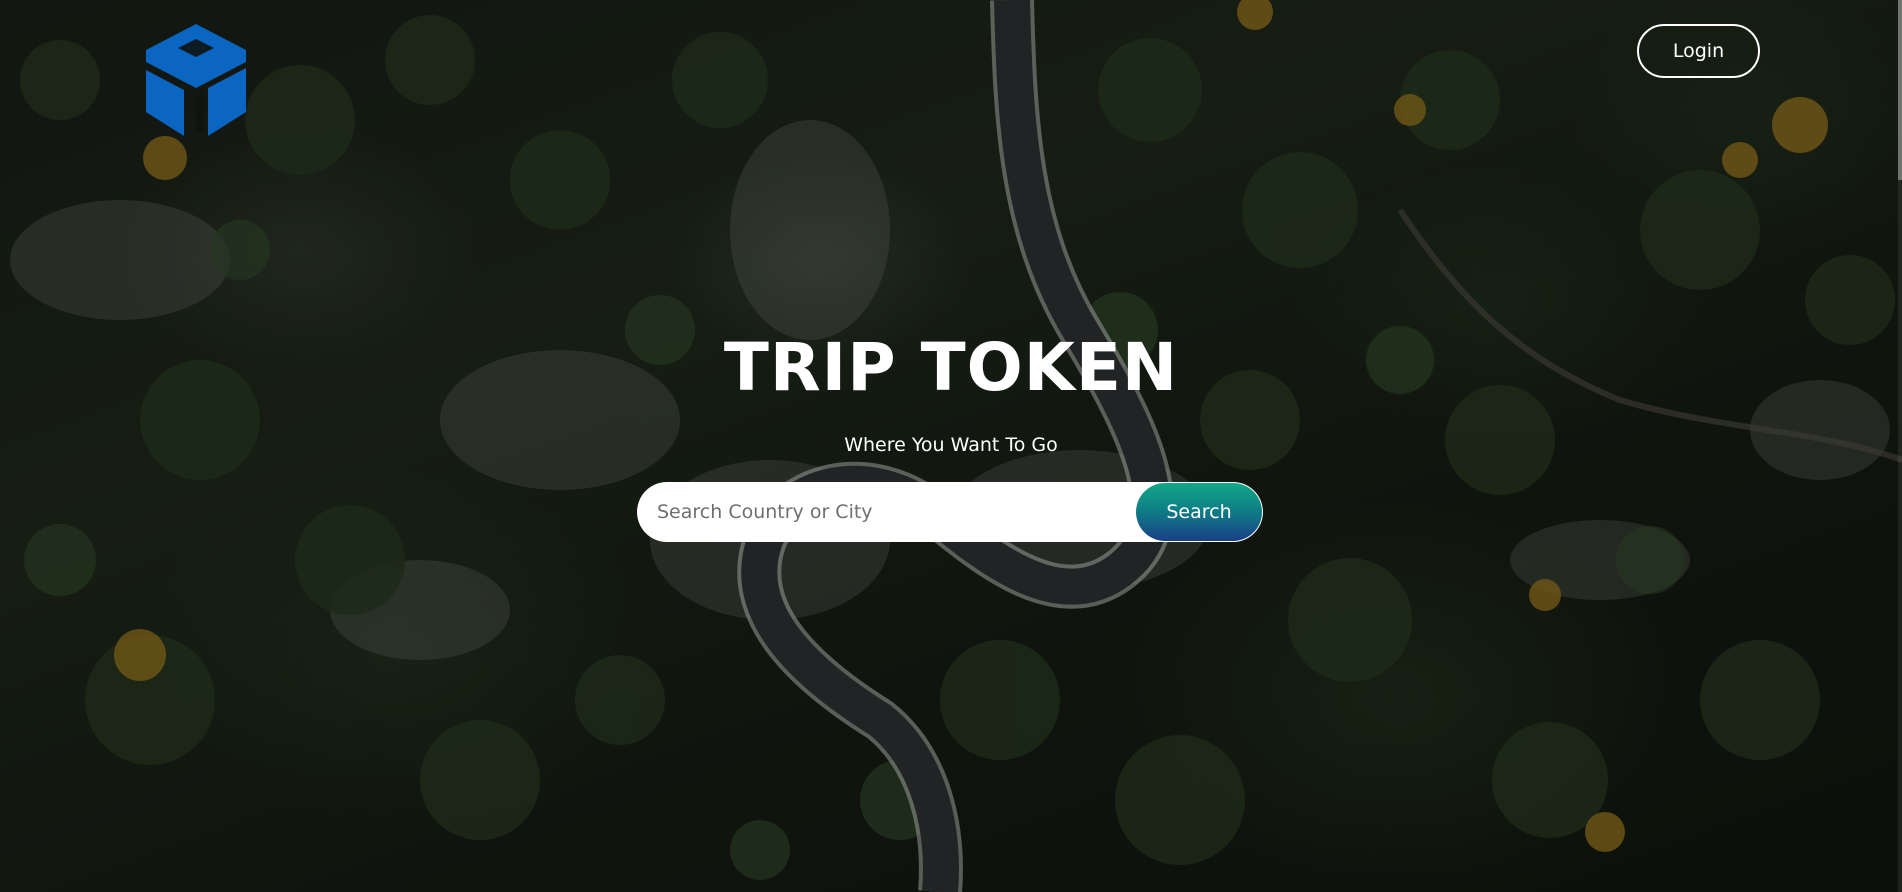 The image size is (1902, 892). Describe the element at coordinates (886, 512) in the screenshot. I see `search-input` at that location.